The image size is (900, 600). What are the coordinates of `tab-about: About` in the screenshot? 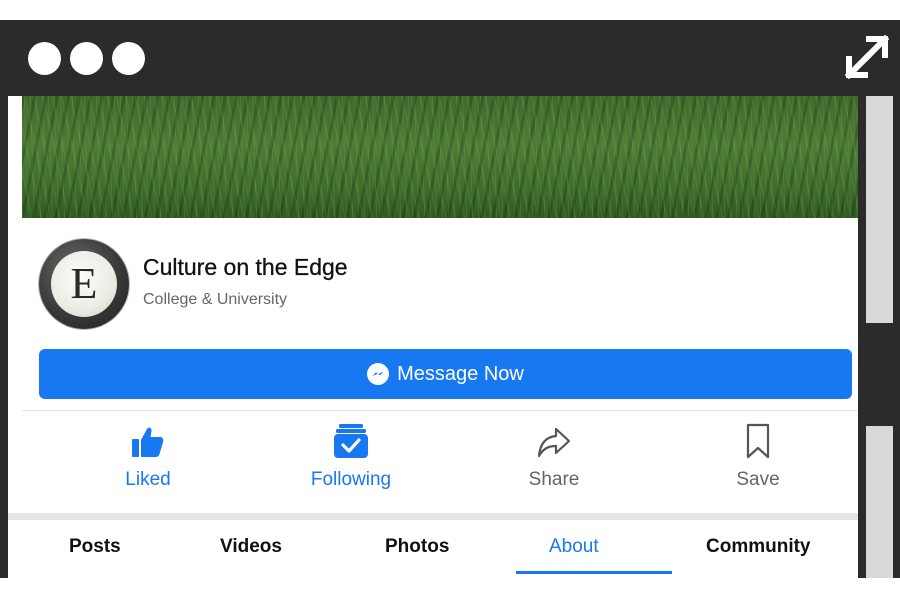 It's located at (574, 547).